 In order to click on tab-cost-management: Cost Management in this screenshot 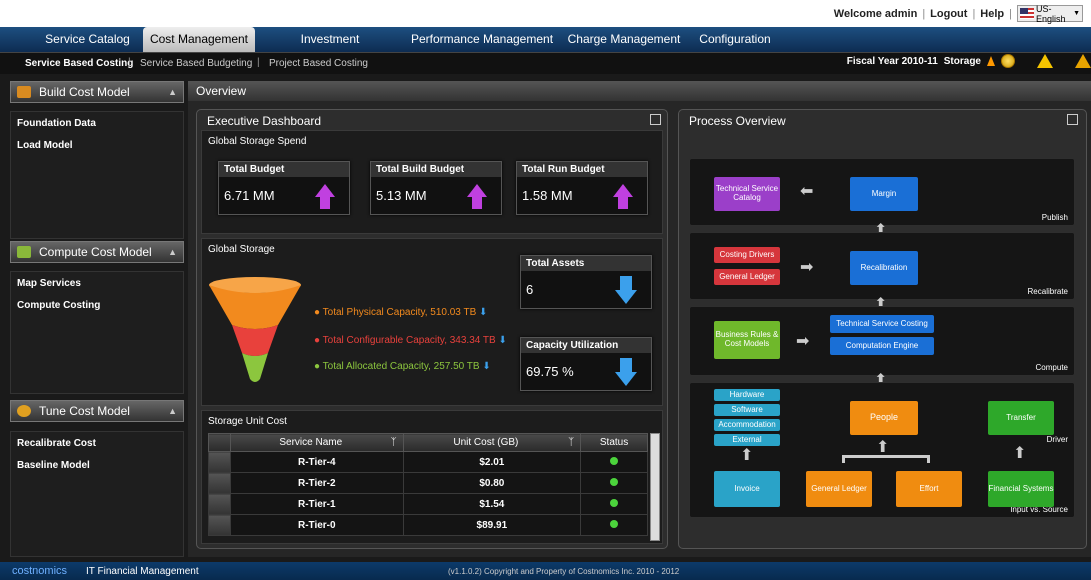, I will do `click(199, 39)`.